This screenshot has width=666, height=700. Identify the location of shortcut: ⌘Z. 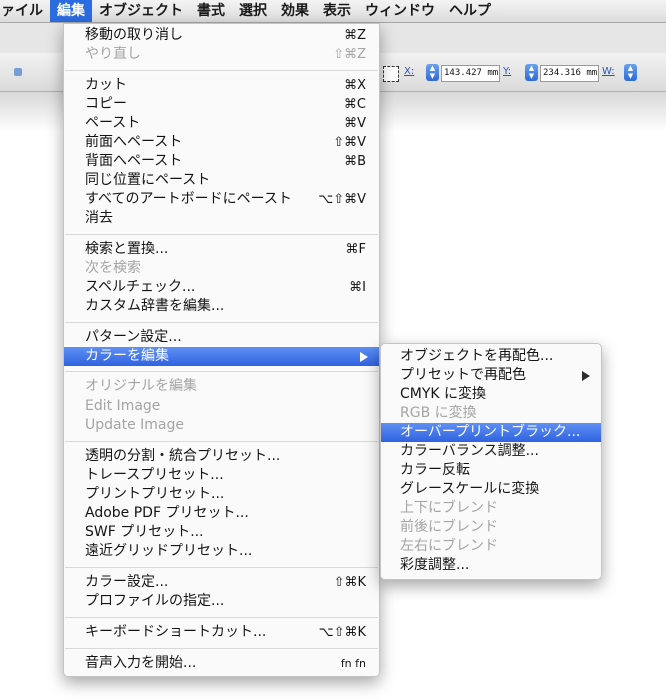
(355, 35).